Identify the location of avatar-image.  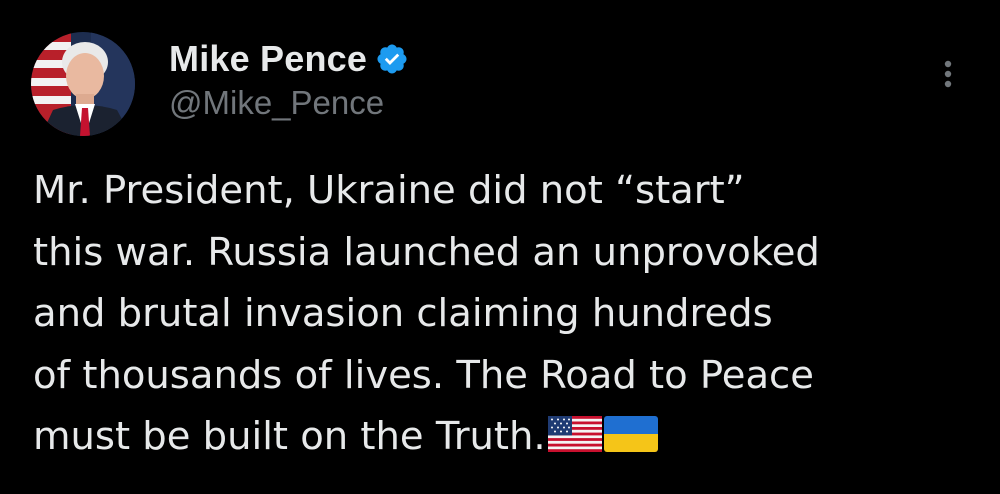
(83, 84).